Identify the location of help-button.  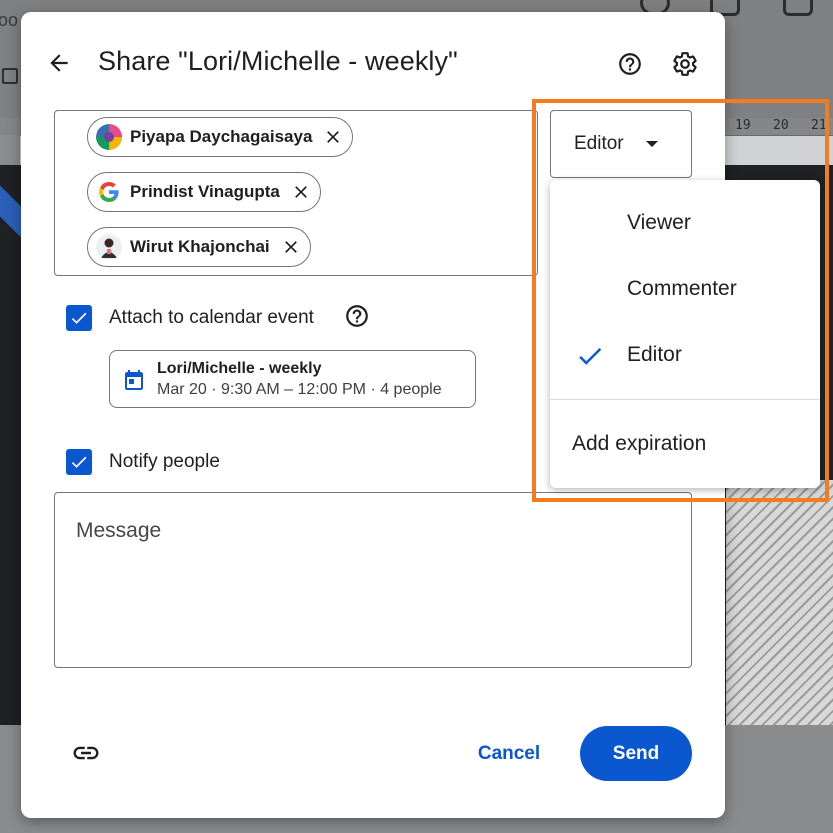
(630, 64).